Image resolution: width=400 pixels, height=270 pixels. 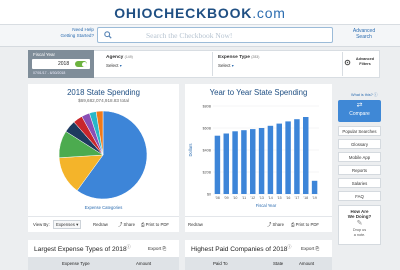 I want to click on fiscal-year-value: 2018, so click(x=64, y=63).